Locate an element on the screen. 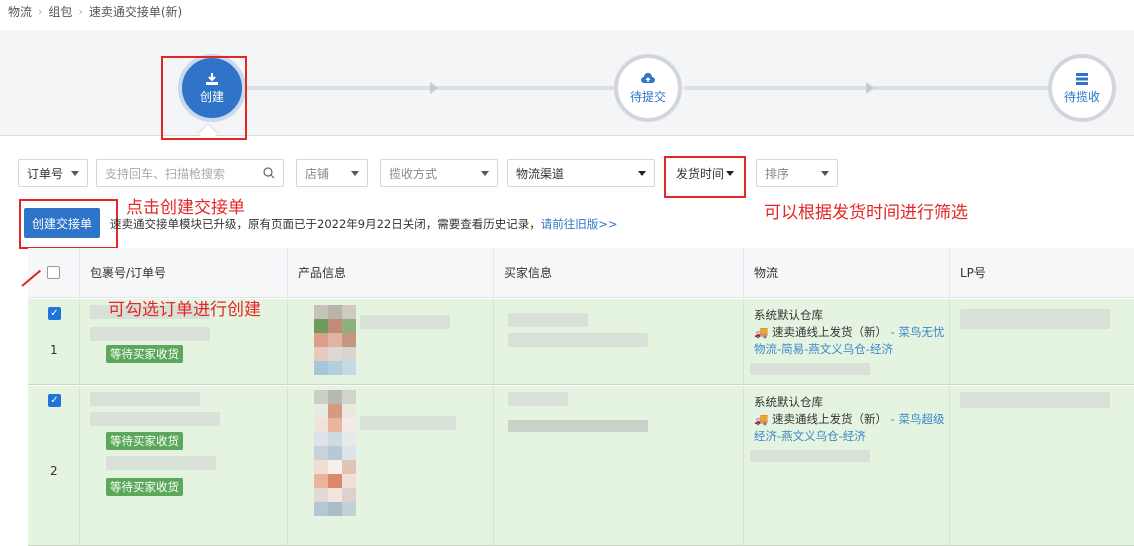 This screenshot has width=1134, height=546. annotation-filter: 可以根据发货时间进行筛选 is located at coordinates (866, 213).